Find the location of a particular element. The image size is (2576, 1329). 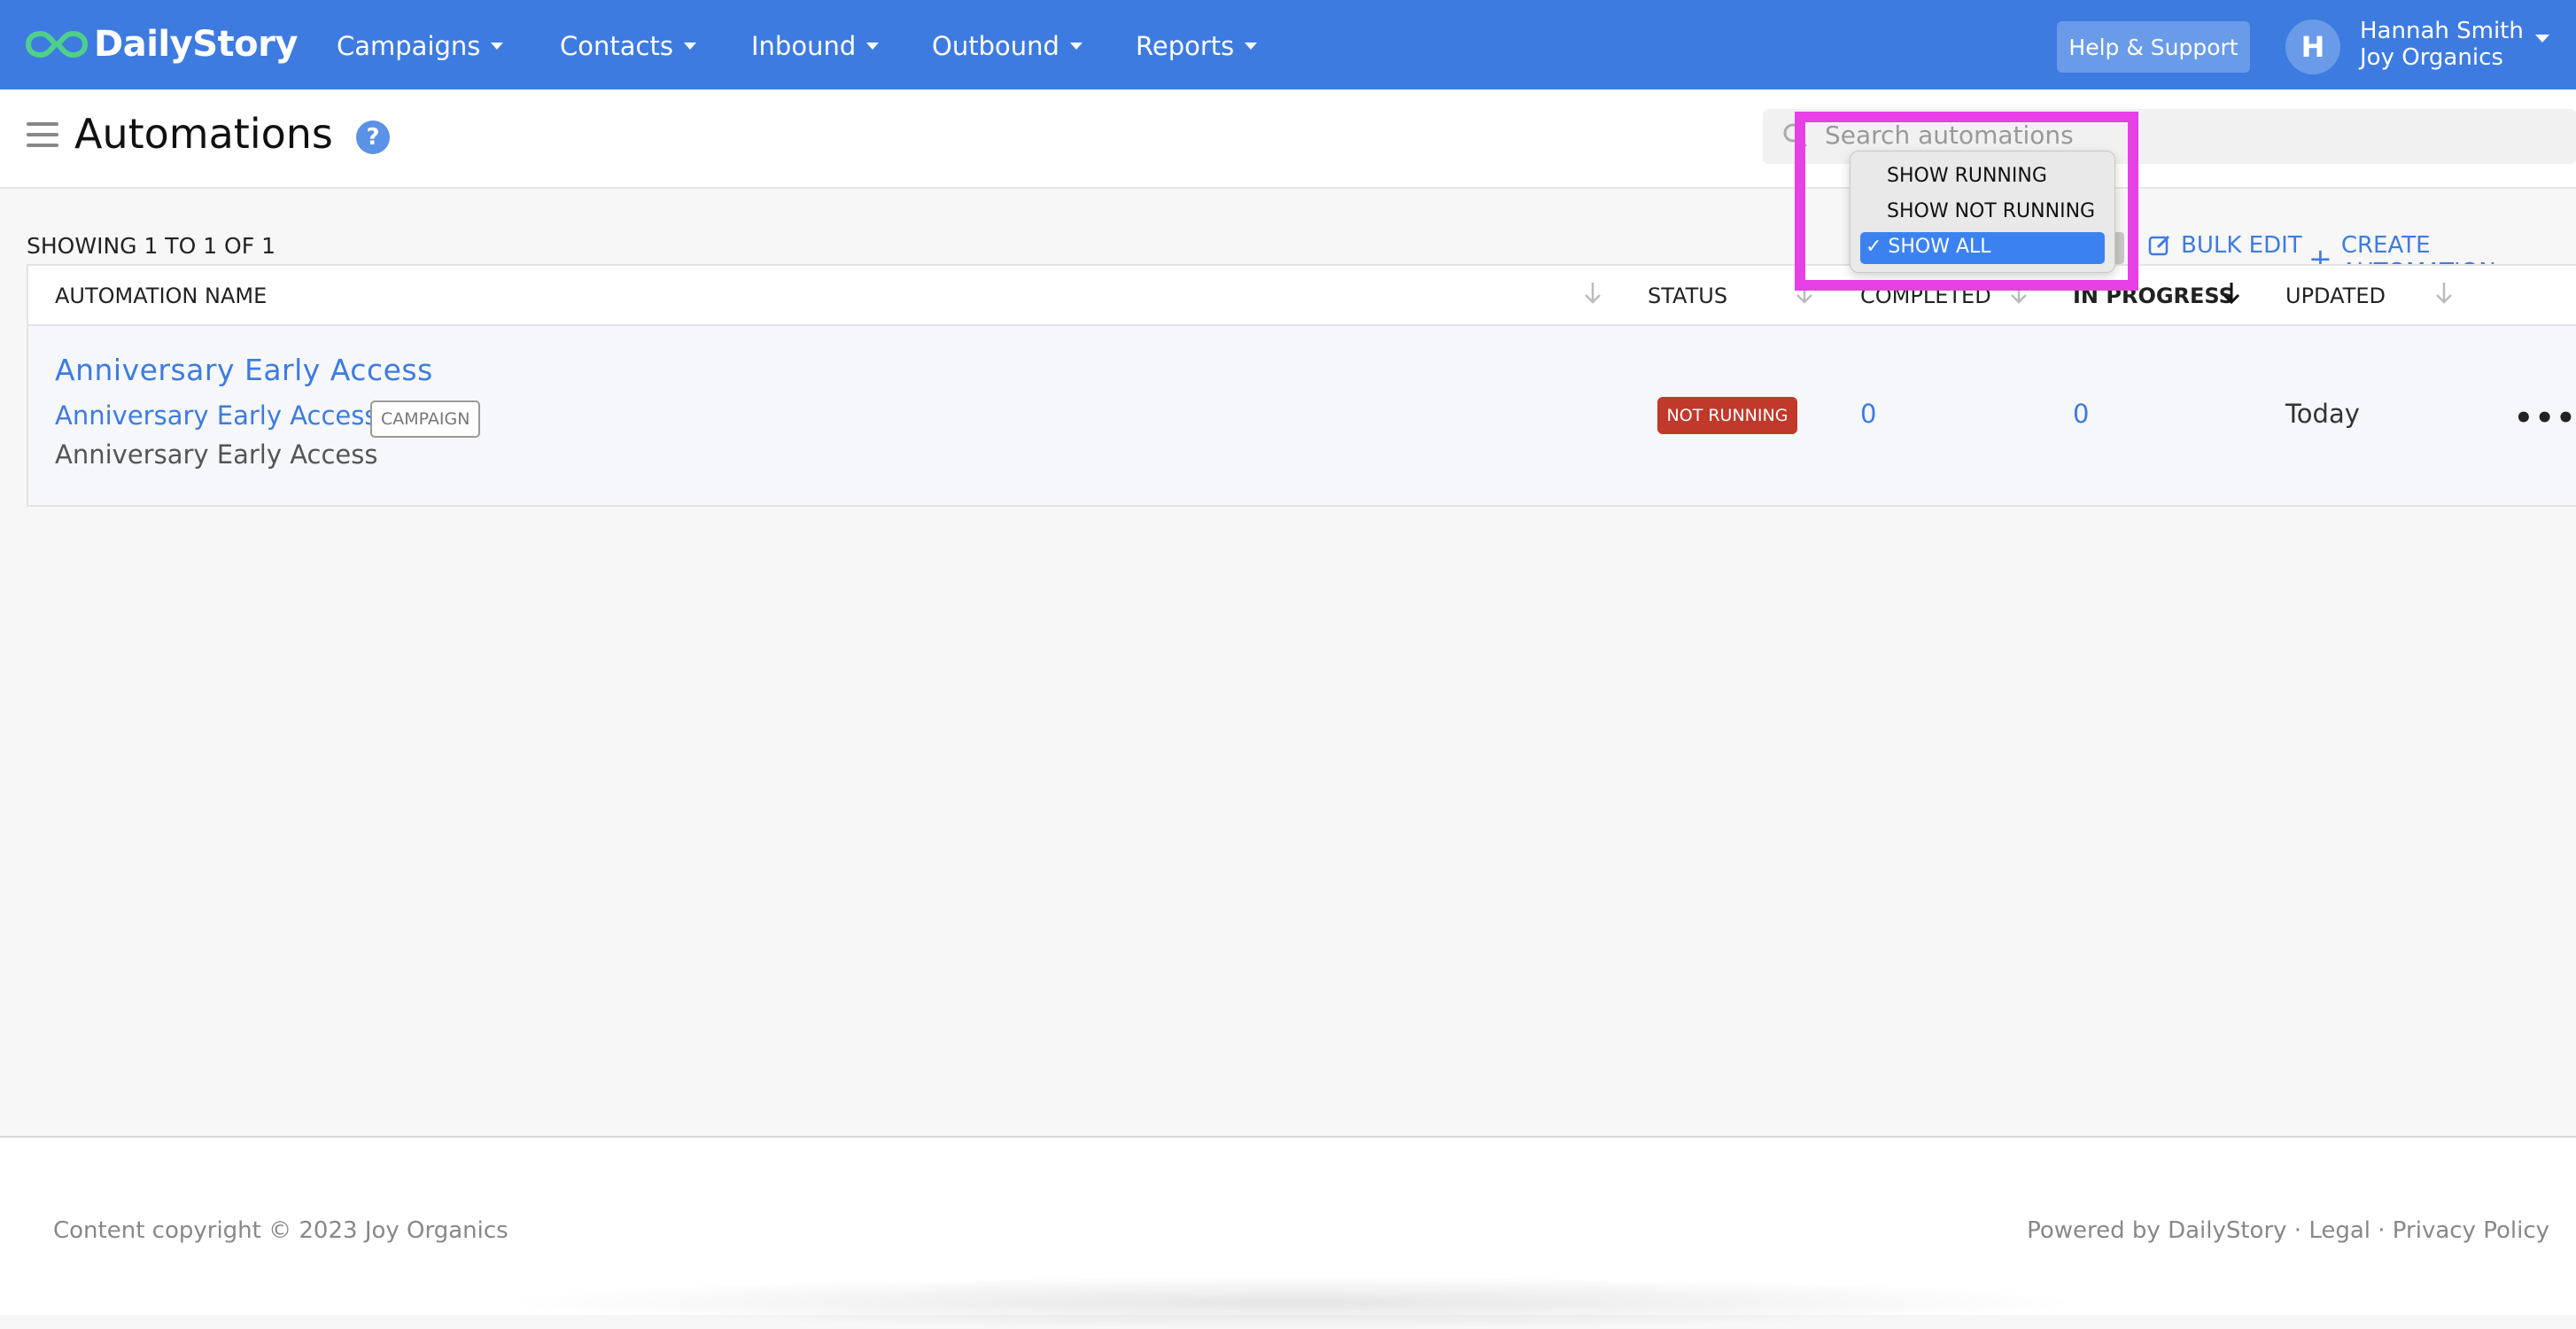

automation-title-link: Anniversary Early Access is located at coordinates (244, 370).